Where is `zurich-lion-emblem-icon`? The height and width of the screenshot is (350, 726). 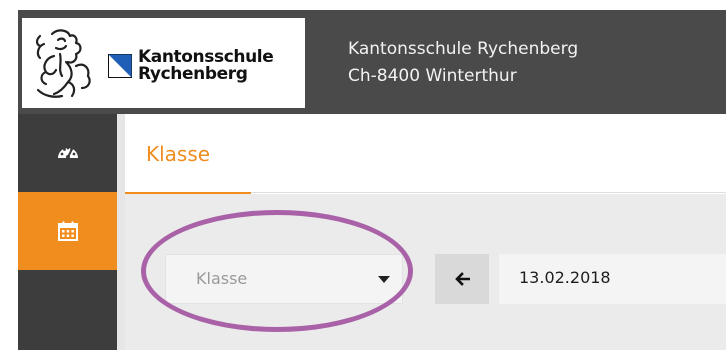 zurich-lion-emblem-icon is located at coordinates (63, 63).